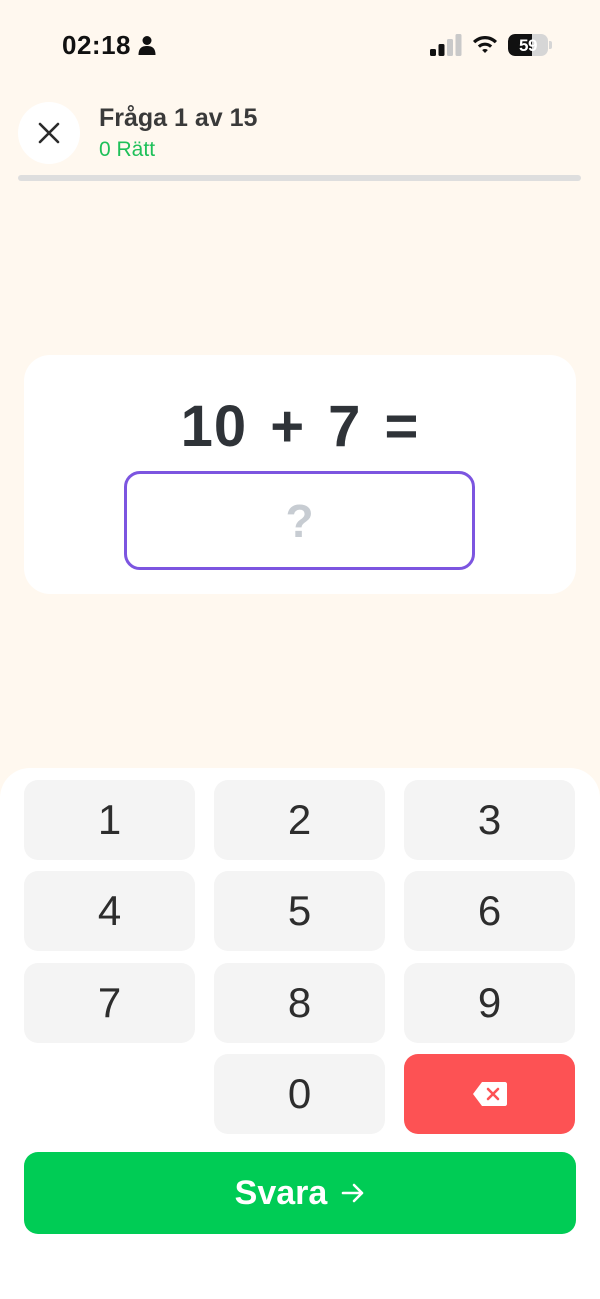 The image size is (600, 1299). What do you see at coordinates (299, 520) in the screenshot?
I see `answer-input: ?` at bounding box center [299, 520].